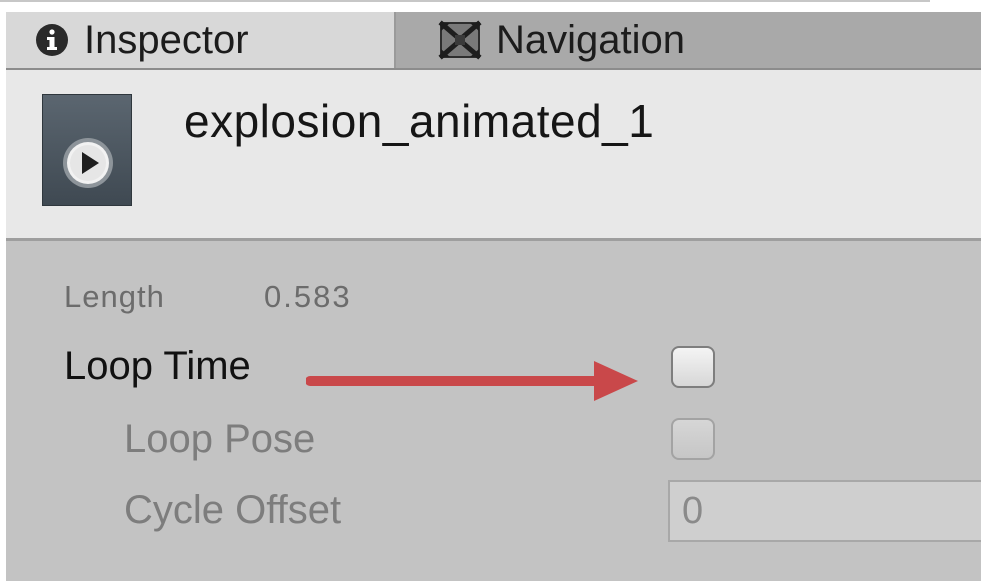 This screenshot has height=581, width=981. I want to click on tab-inspector: Inspector, so click(201, 40).